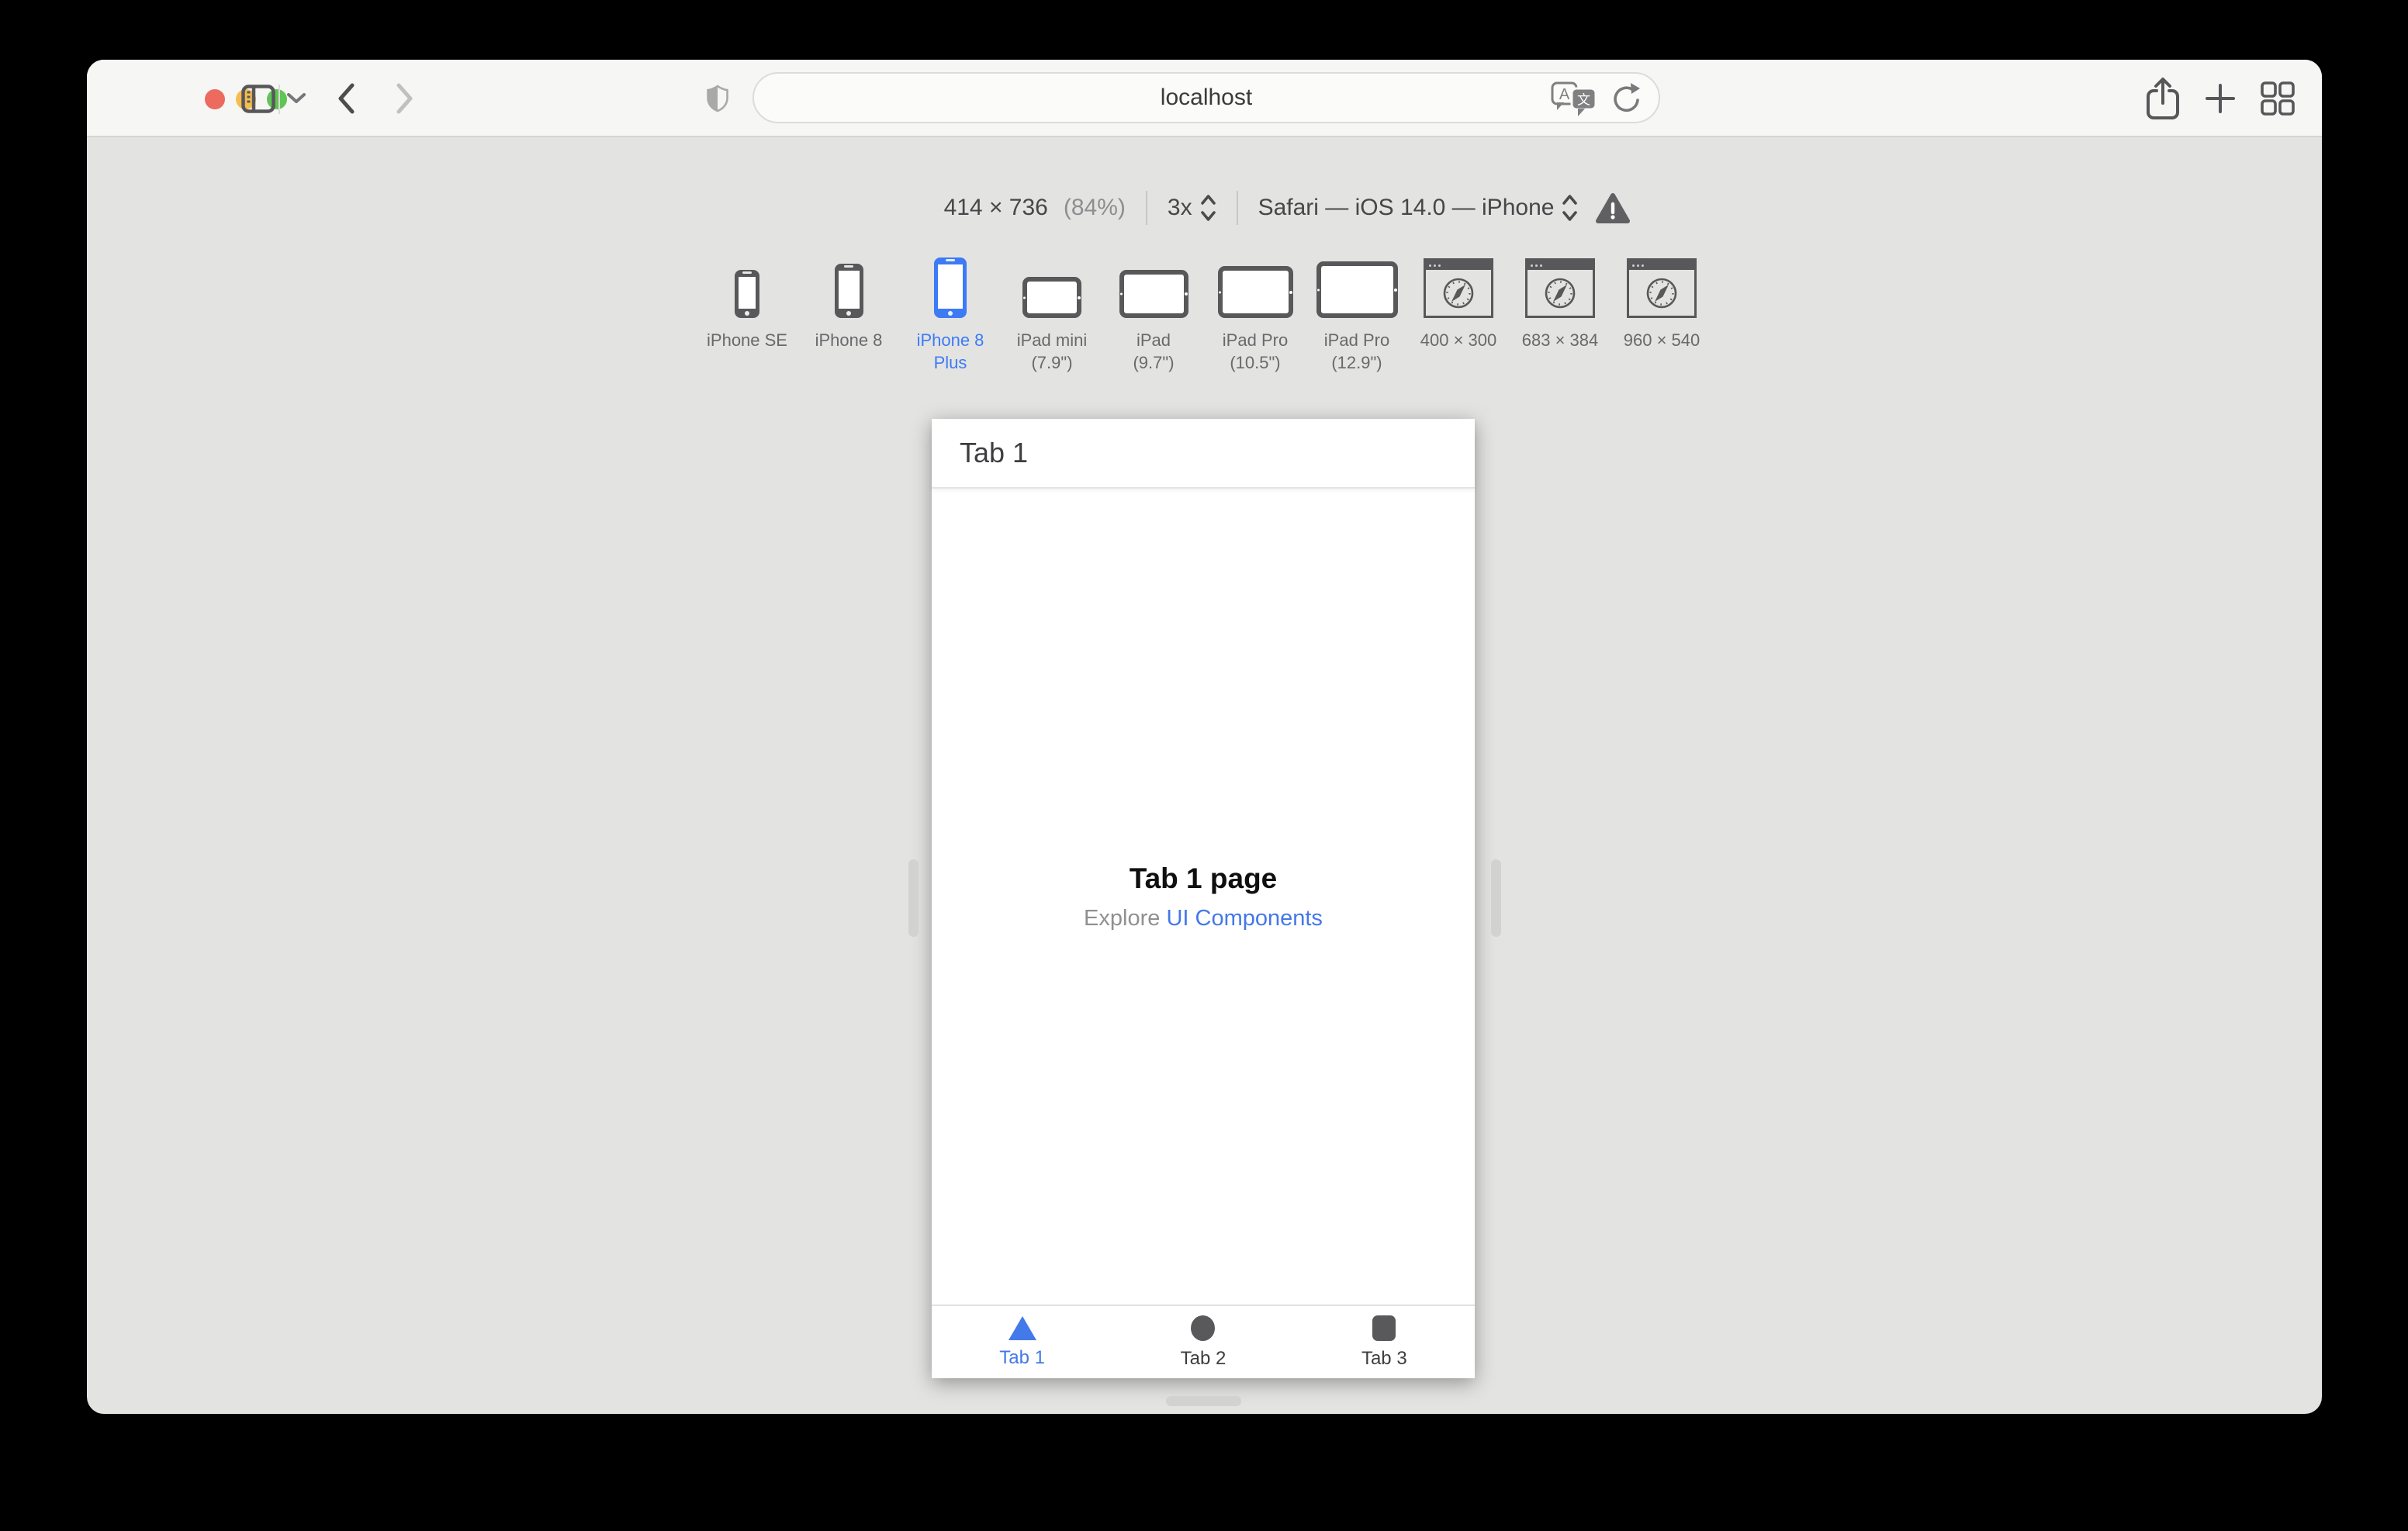  I want to click on device-iphone-8-plus: iPhone 8 Plus, so click(951, 313).